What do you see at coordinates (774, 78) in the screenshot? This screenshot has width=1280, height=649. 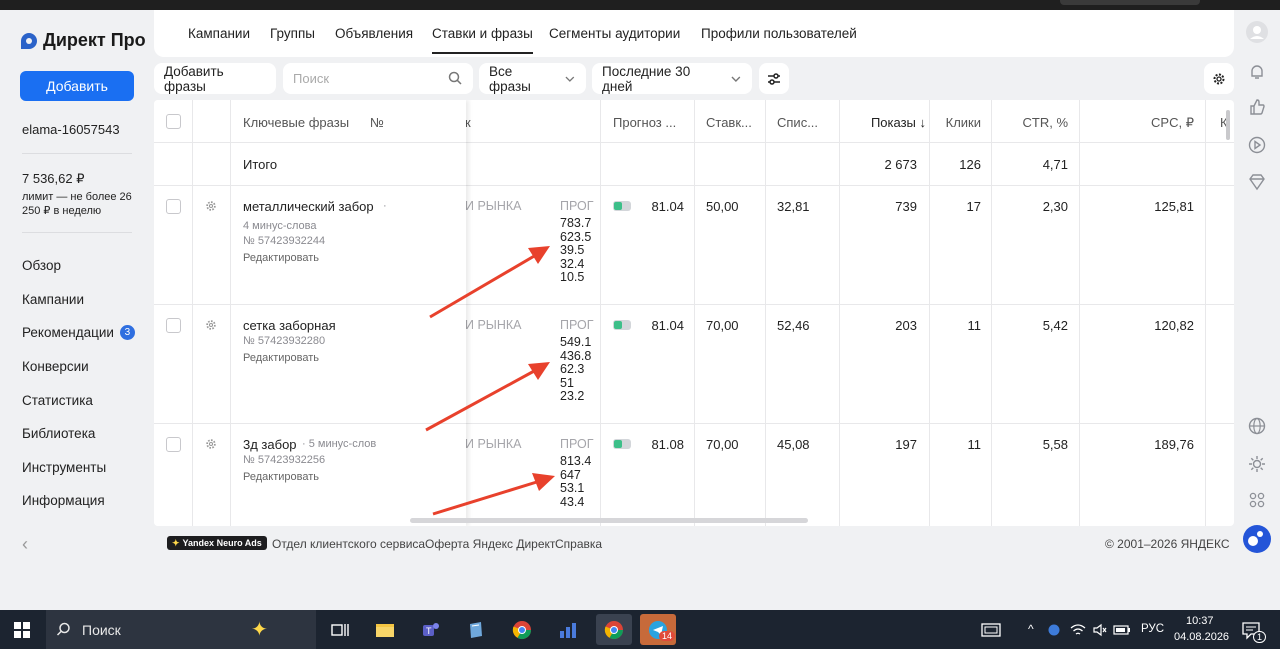 I see `filter-settings-button` at bounding box center [774, 78].